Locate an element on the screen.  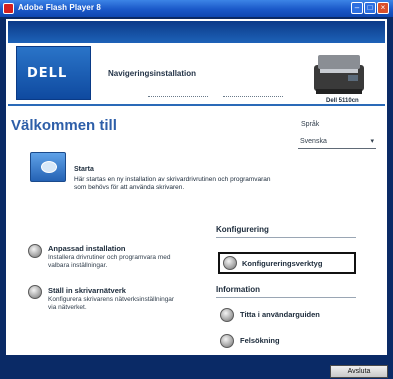
header-subtitle: Navigeringsinstallation is located at coordinates (152, 73).